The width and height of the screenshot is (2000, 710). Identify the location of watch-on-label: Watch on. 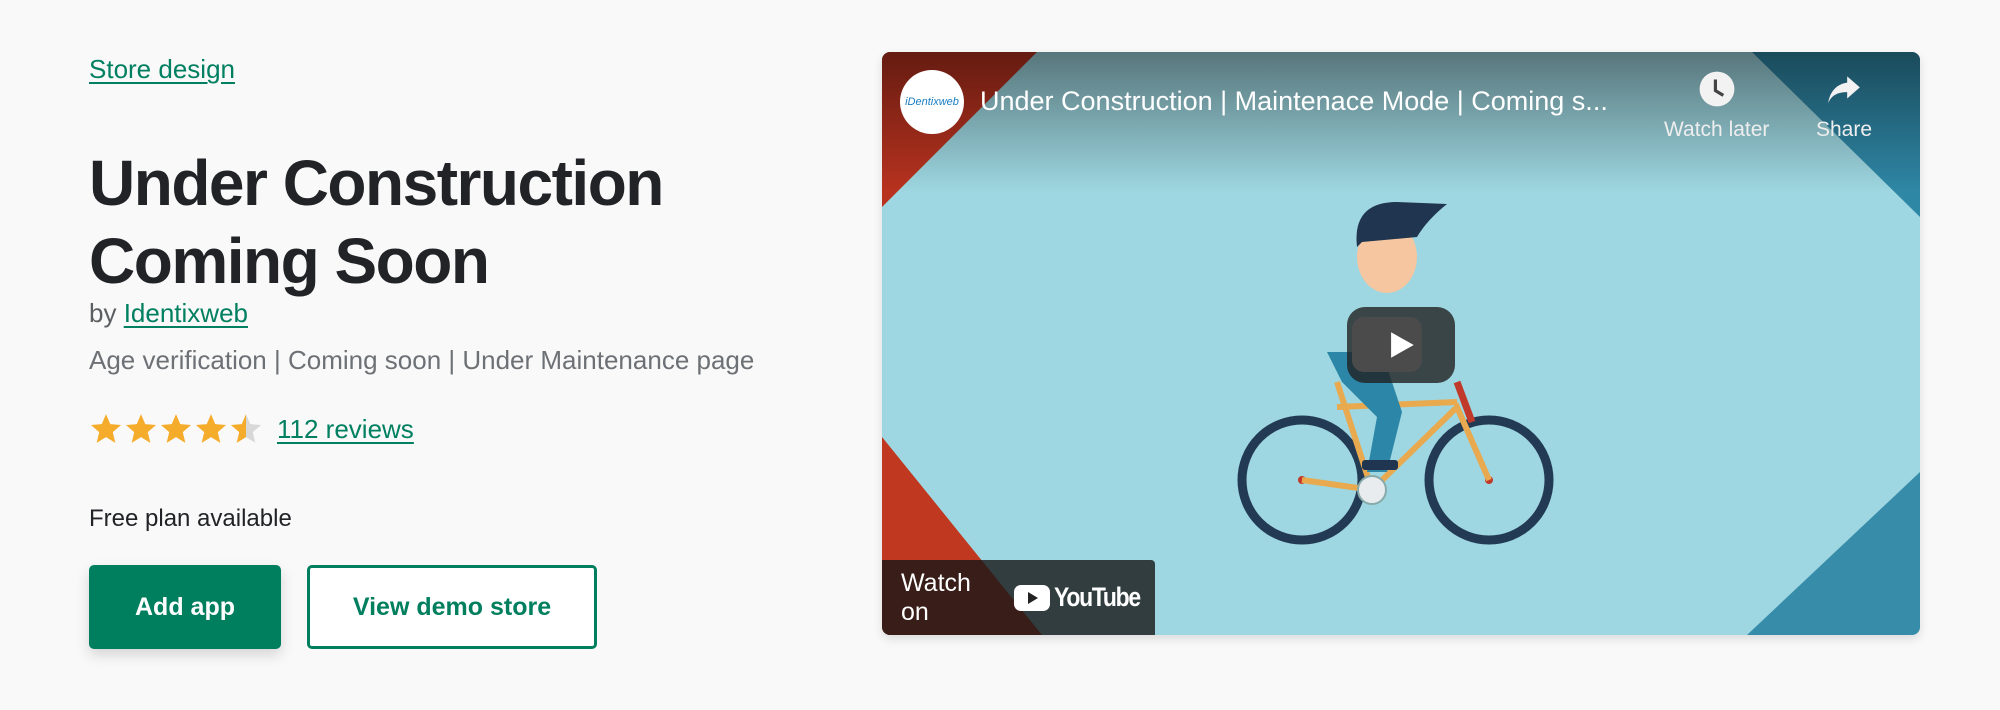
(936, 597).